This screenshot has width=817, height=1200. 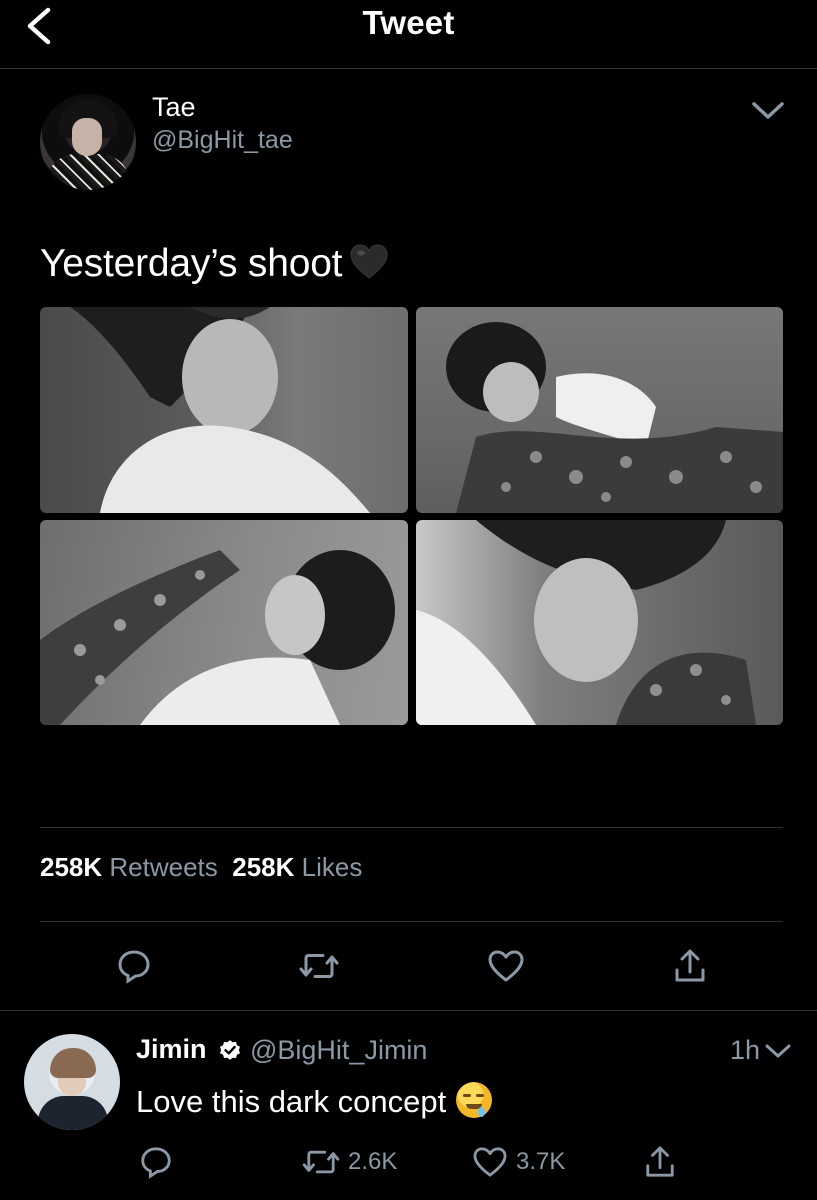 What do you see at coordinates (373, 1161) in the screenshot?
I see `reply-retweet-count: 2.6K` at bounding box center [373, 1161].